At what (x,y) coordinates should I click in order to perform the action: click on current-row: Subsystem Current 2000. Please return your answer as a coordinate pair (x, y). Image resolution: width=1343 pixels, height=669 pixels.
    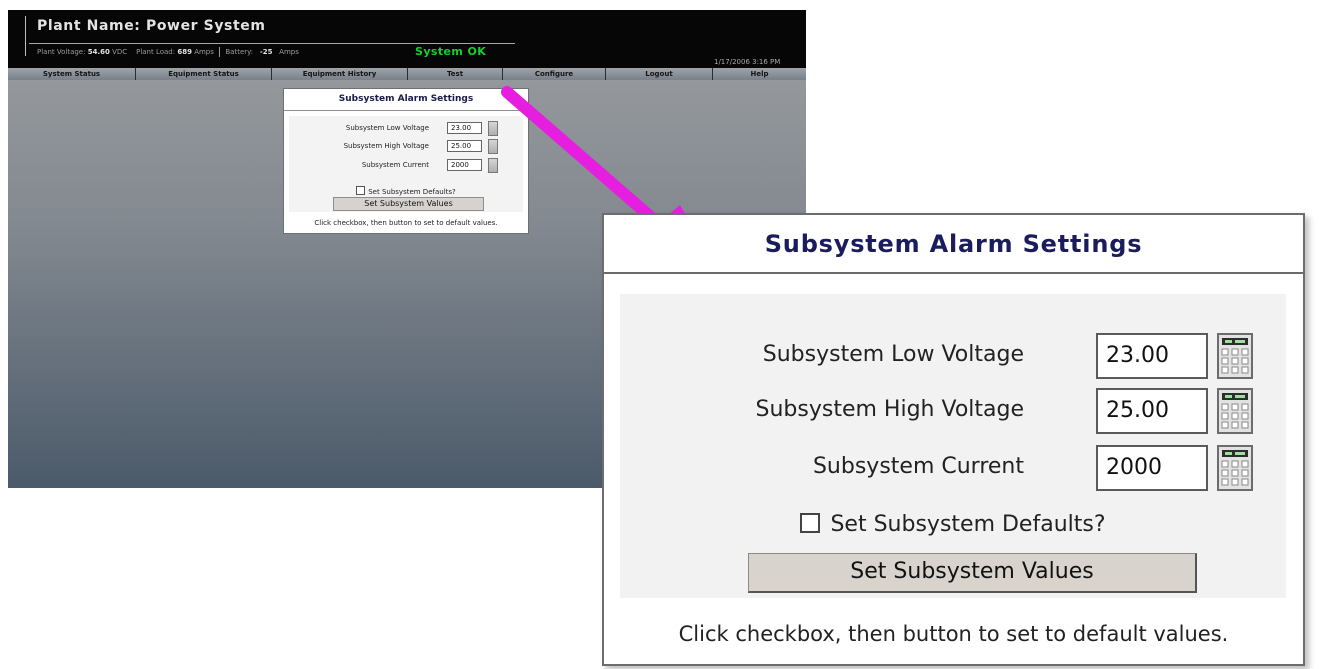
    Looking at the image, I should click on (406, 165).